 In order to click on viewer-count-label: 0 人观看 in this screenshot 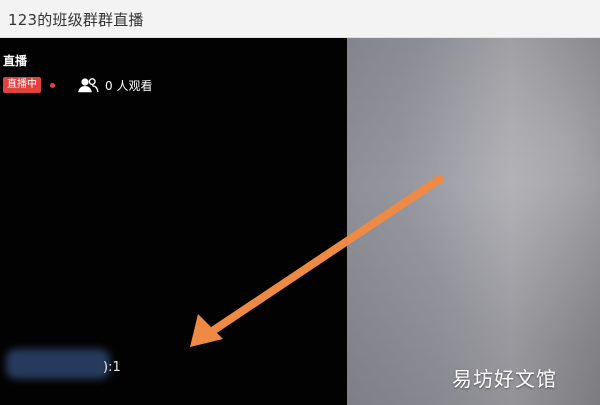, I will do `click(129, 85)`.